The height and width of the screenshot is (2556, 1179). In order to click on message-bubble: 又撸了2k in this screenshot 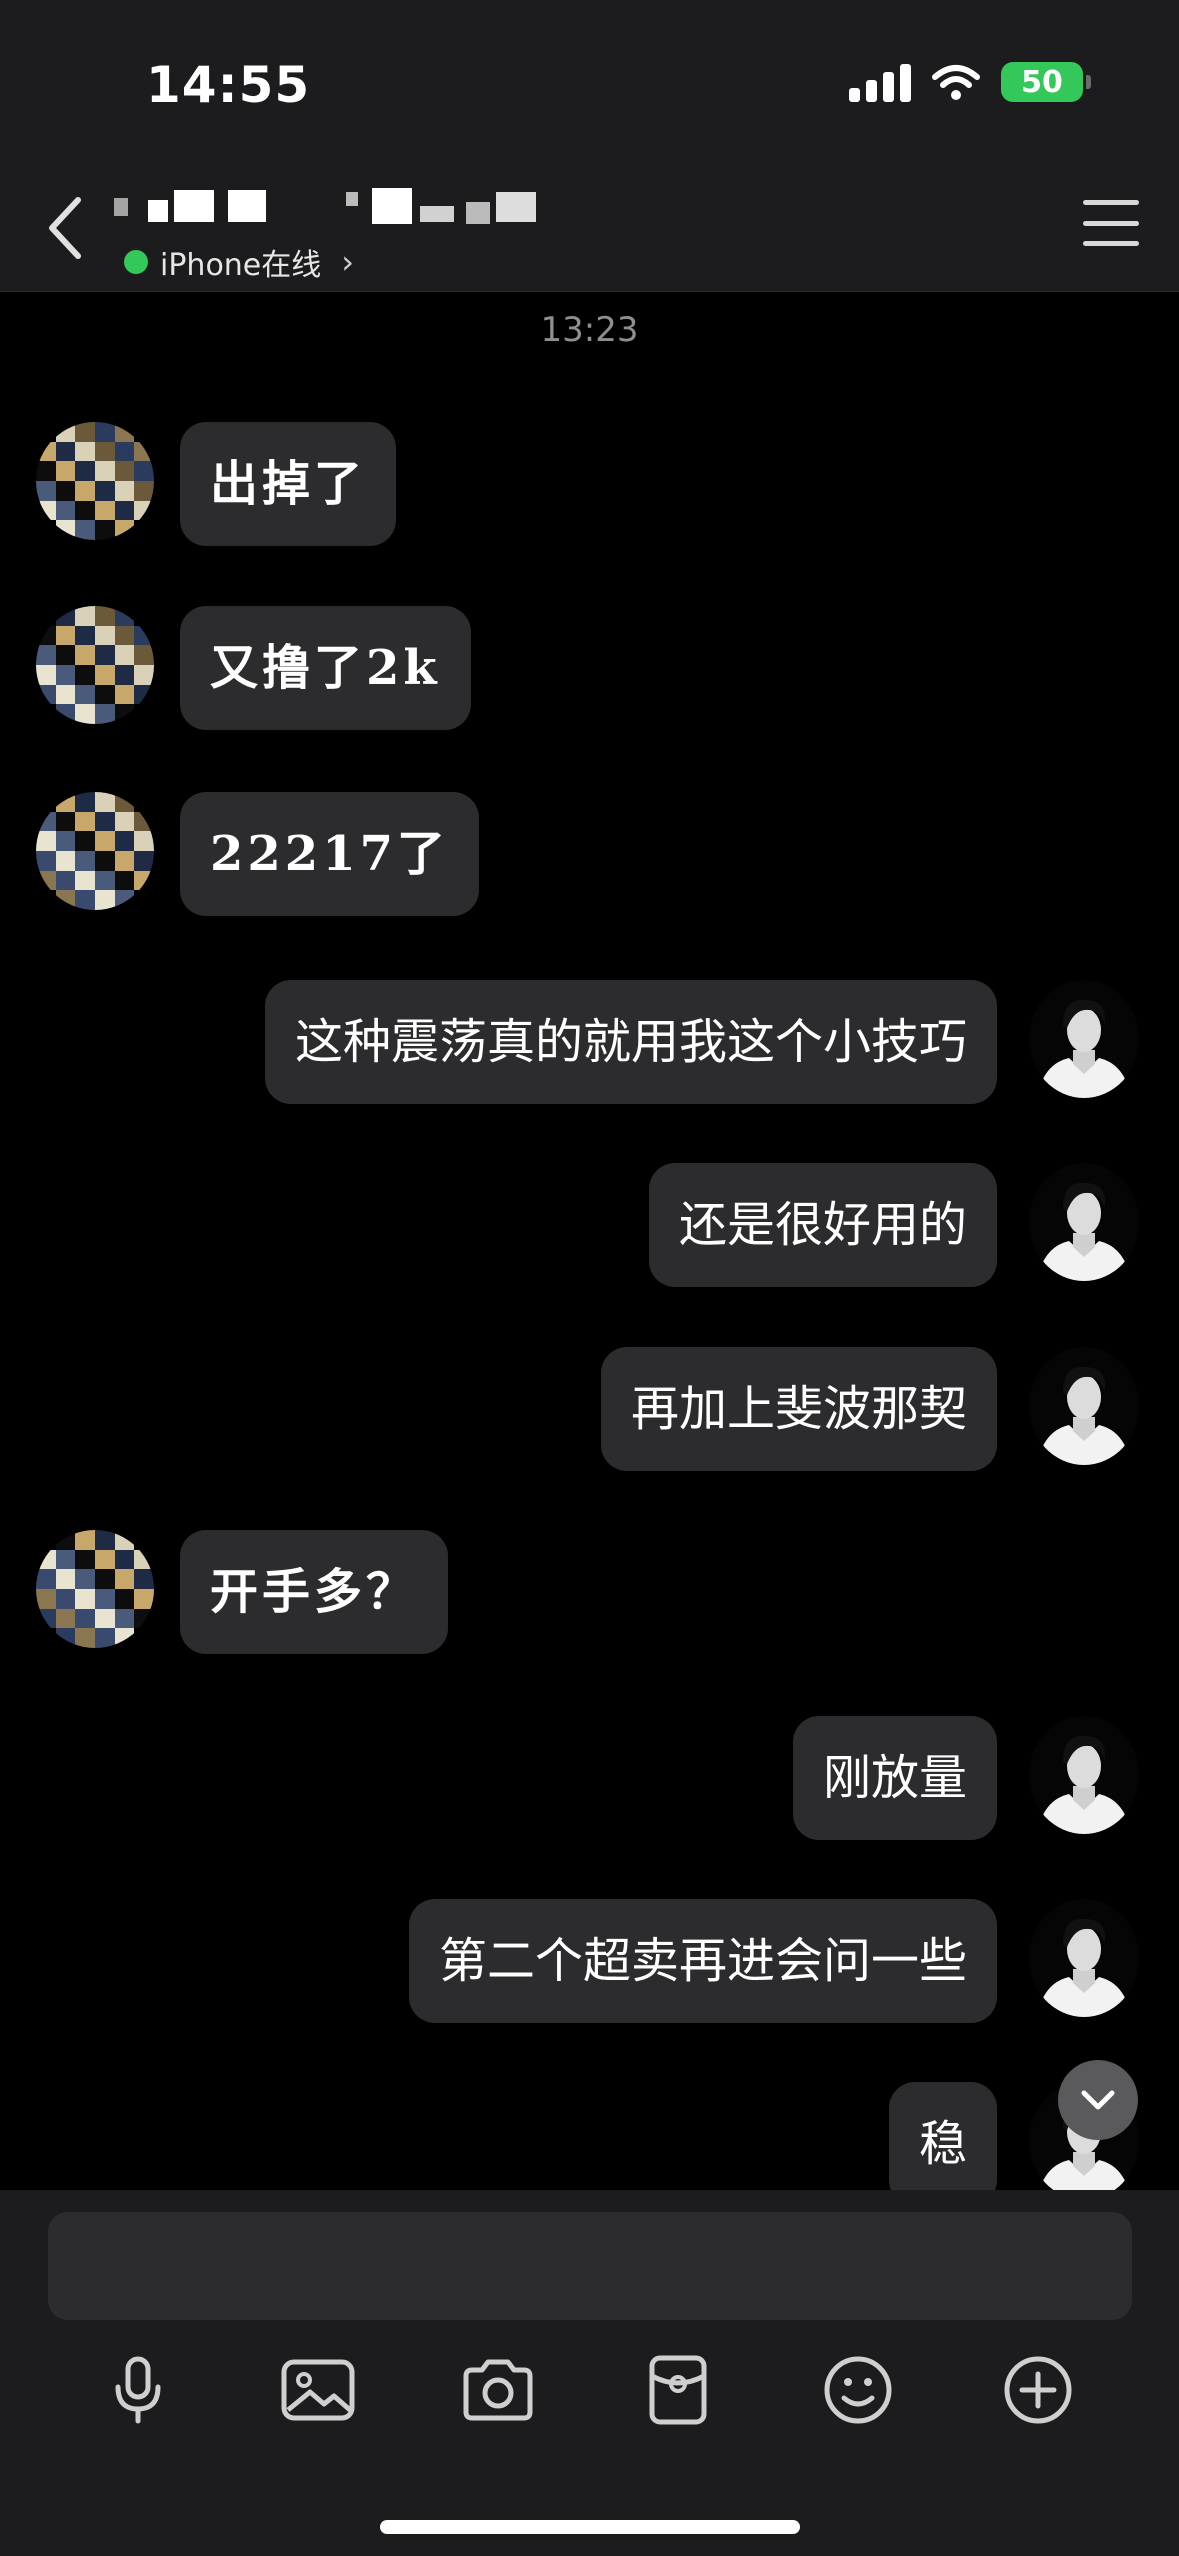, I will do `click(325, 668)`.